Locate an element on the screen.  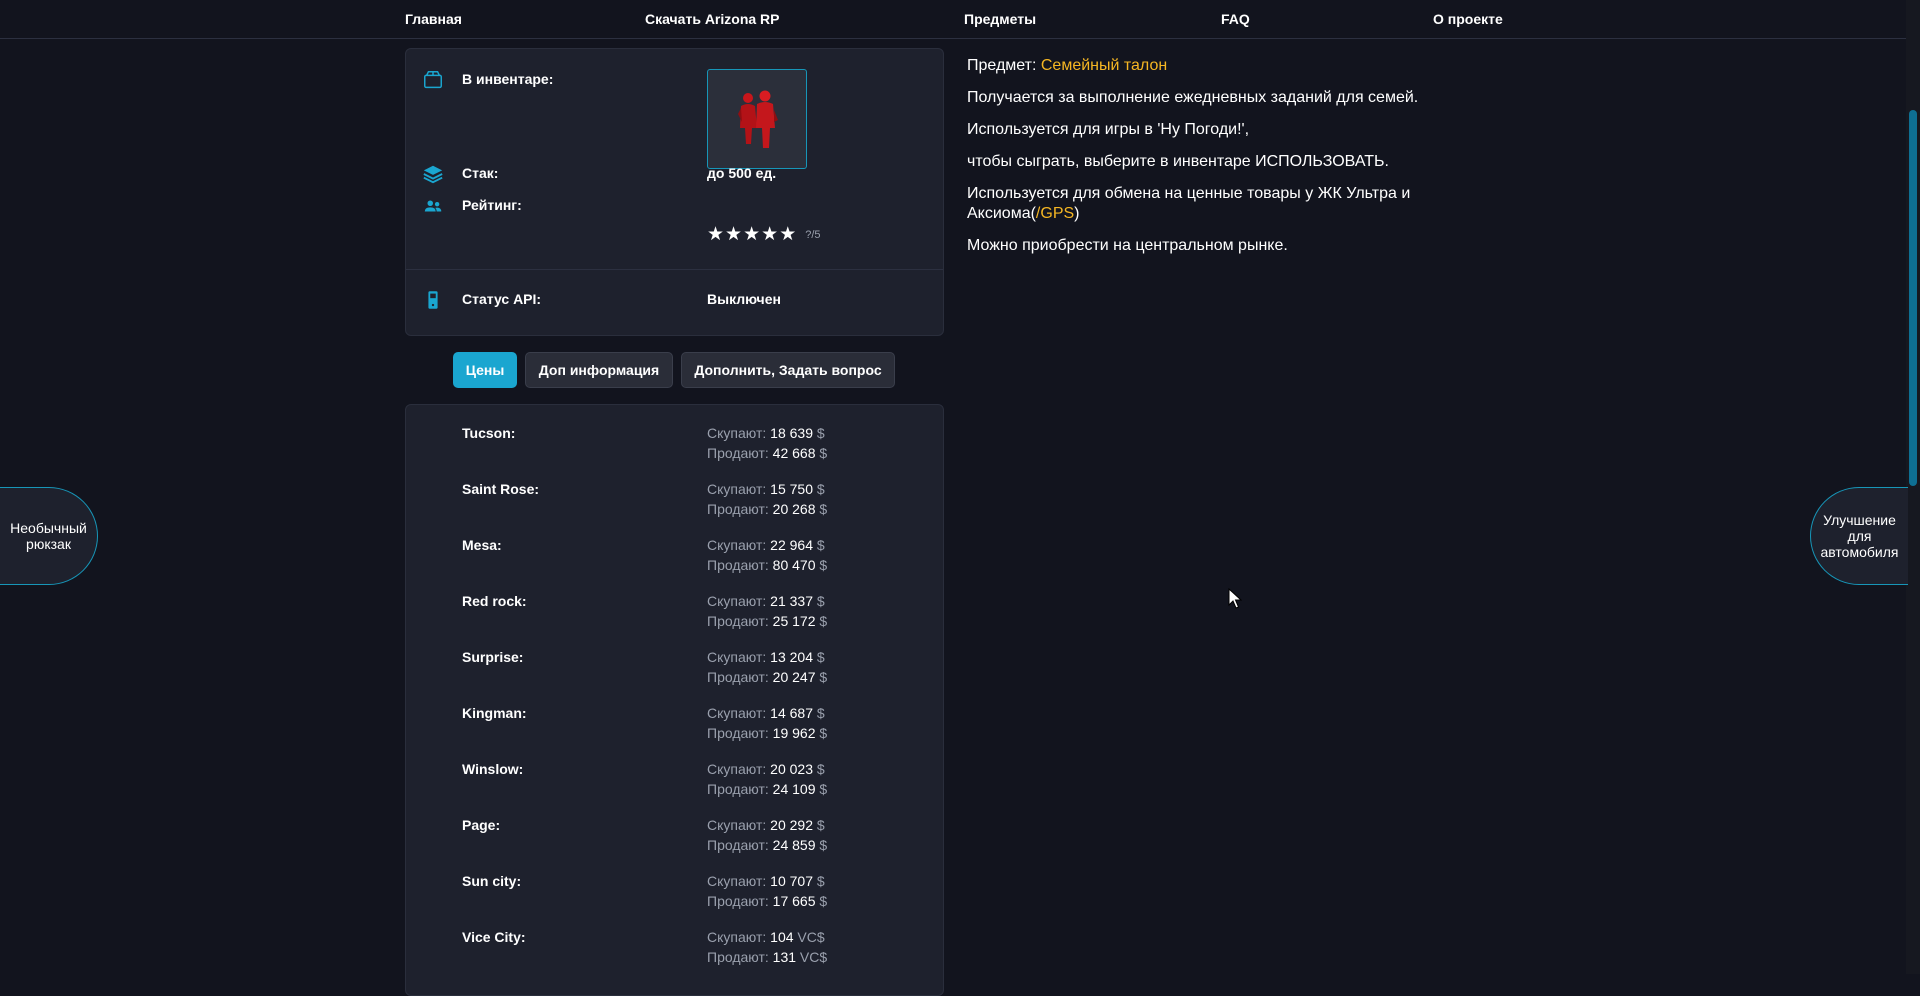
tab-prices: Цены is located at coordinates (485, 370).